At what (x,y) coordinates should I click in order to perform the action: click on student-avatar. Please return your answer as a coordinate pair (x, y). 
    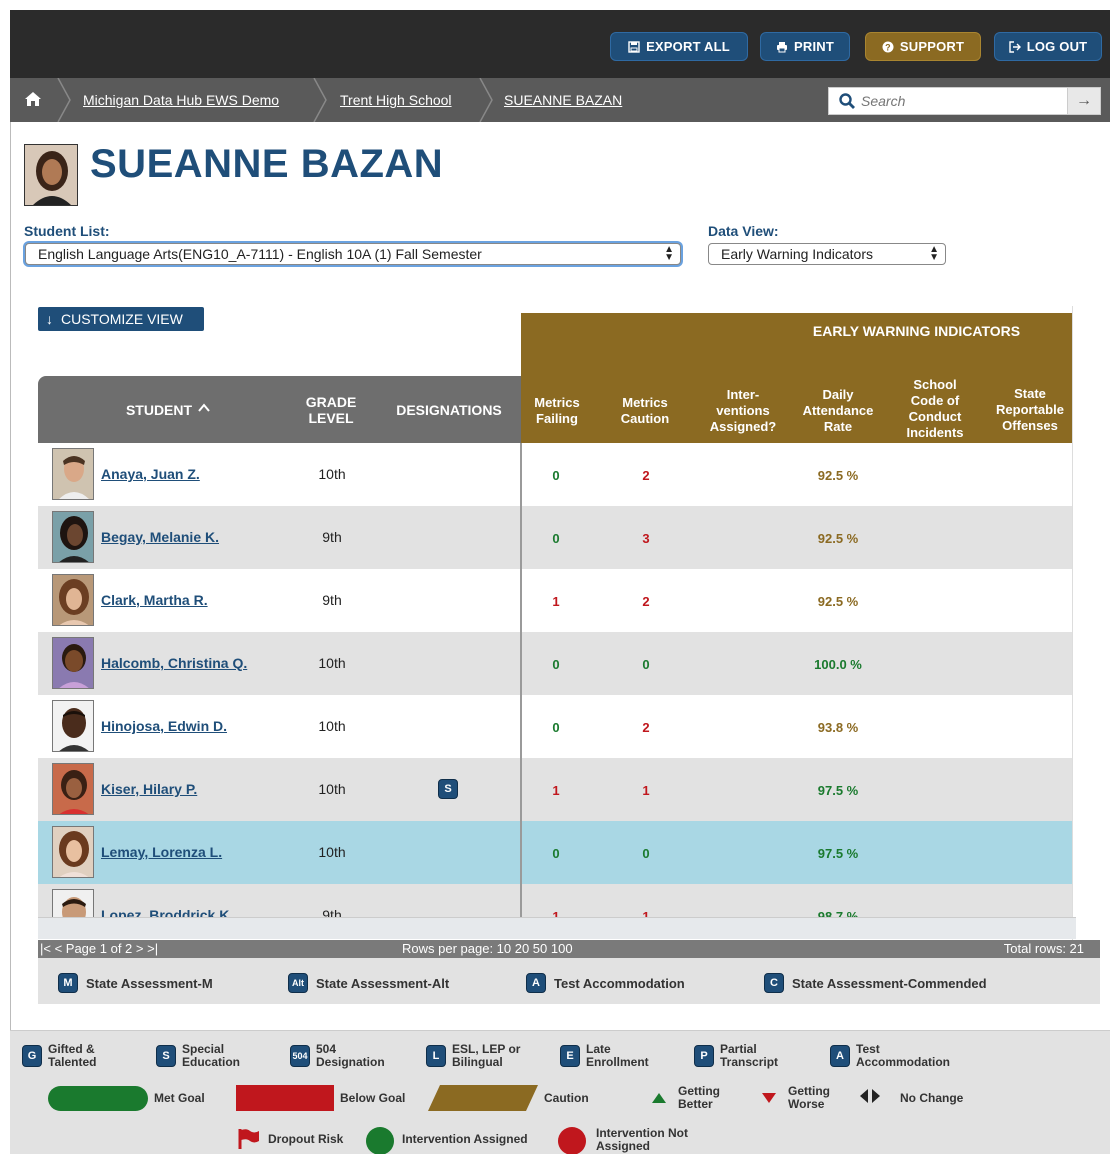
    Looking at the image, I should click on (51, 175).